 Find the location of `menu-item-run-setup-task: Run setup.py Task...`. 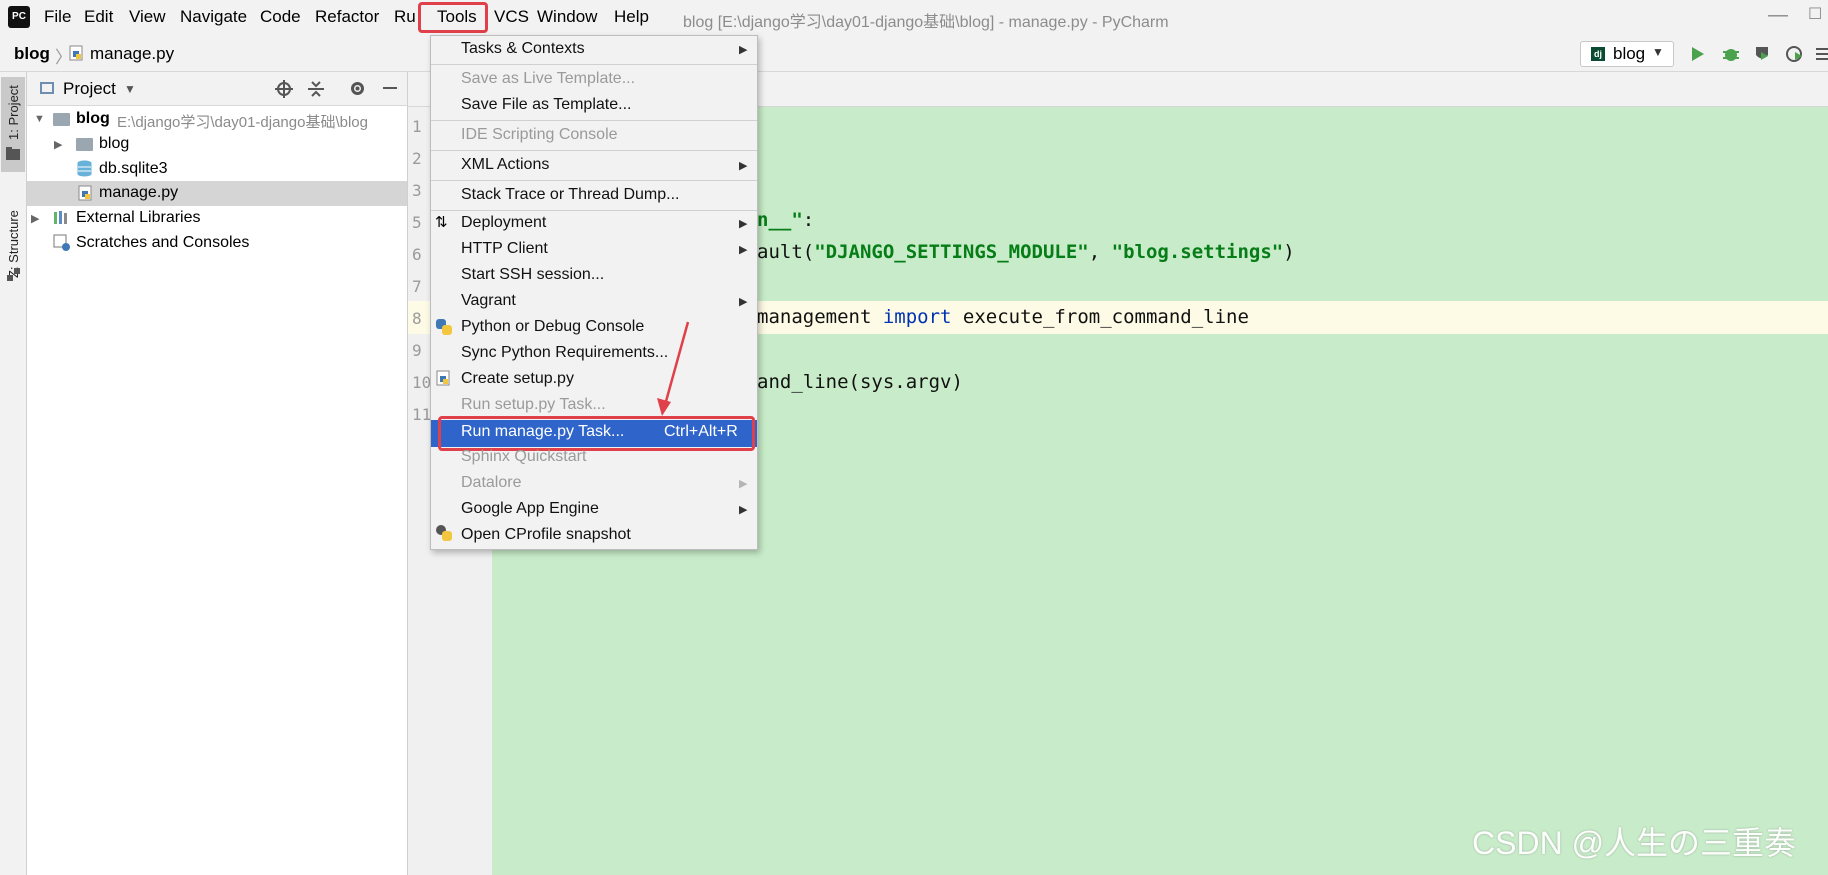

menu-item-run-setup-task: Run setup.py Task... is located at coordinates (533, 404).